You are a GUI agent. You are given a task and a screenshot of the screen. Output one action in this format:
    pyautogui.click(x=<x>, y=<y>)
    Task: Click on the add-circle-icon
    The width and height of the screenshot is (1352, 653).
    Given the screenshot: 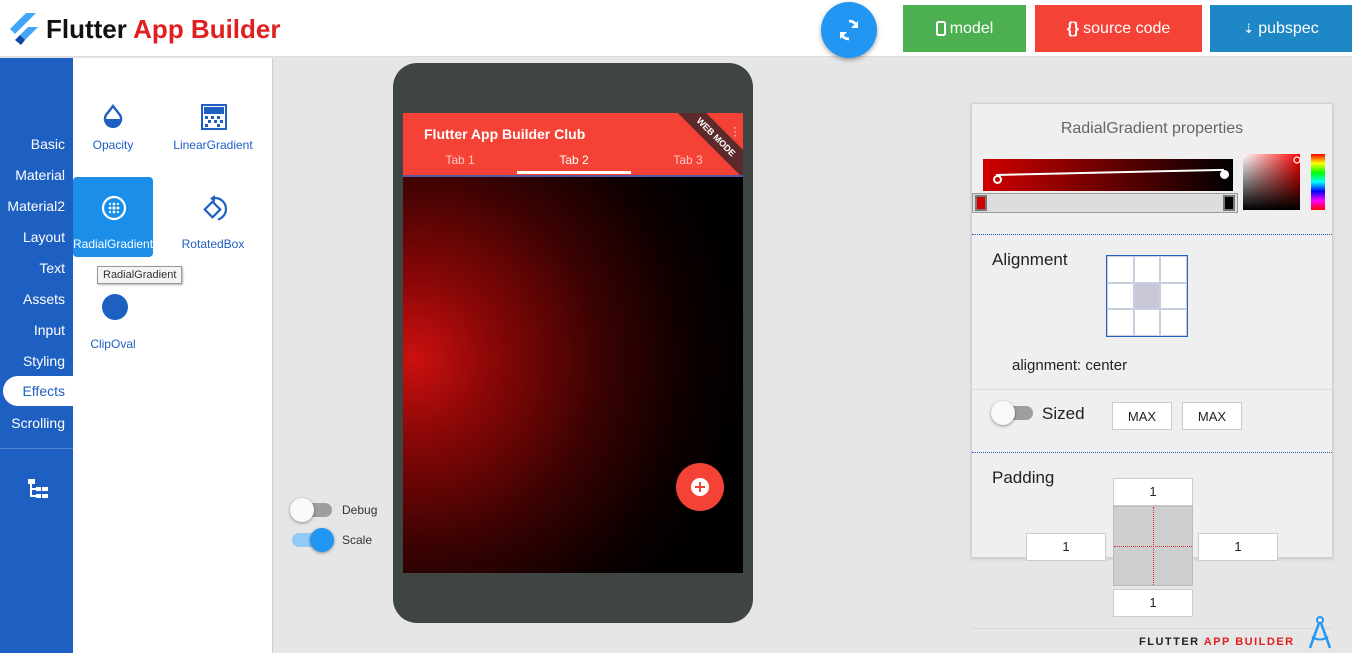 What is the action you would take?
    pyautogui.click(x=700, y=487)
    